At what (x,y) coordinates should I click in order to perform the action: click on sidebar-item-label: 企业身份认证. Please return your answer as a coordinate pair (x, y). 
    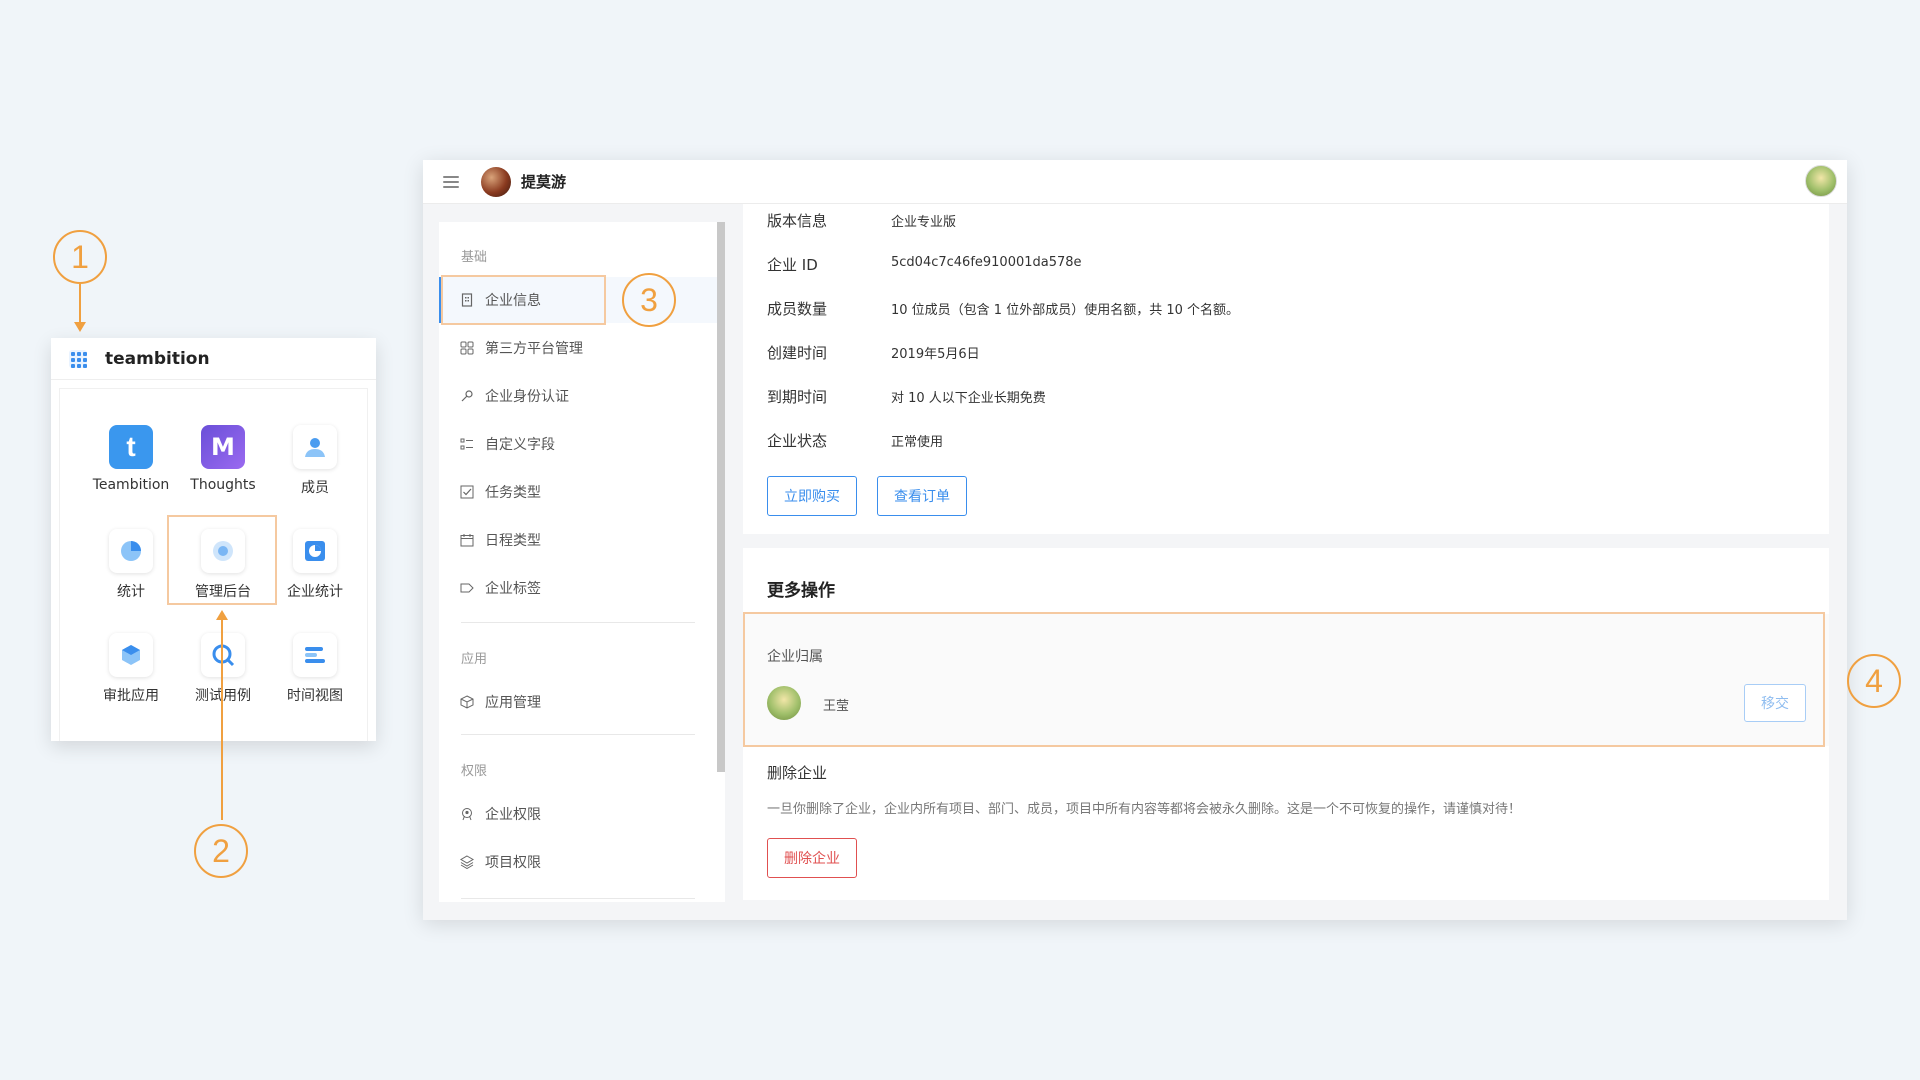
    Looking at the image, I should click on (527, 397).